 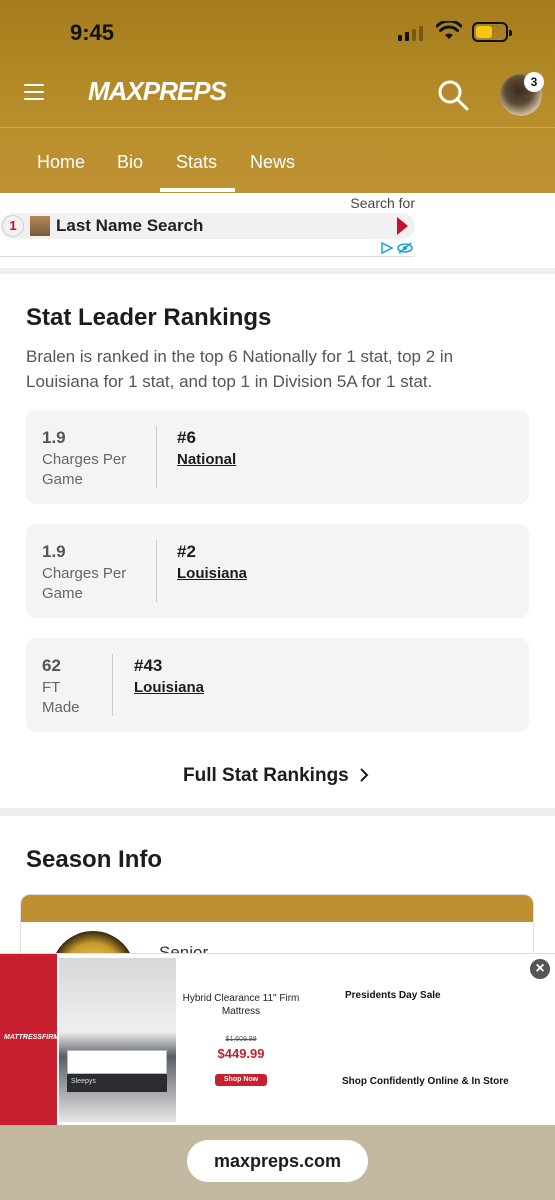 I want to click on ranking-number: #43, so click(x=148, y=665).